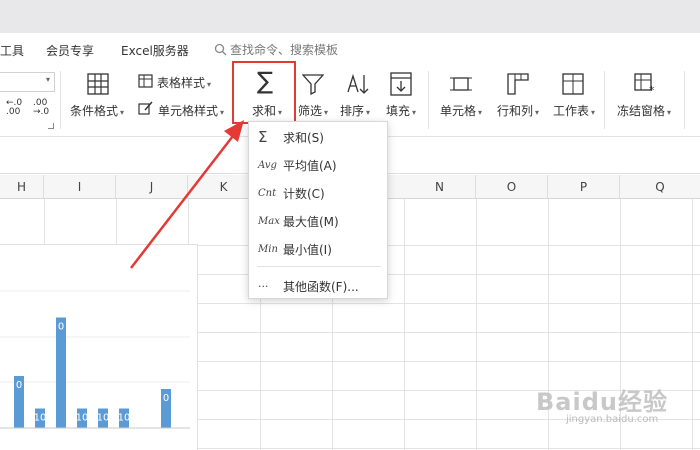  Describe the element at coordinates (311, 221) in the screenshot. I see `menu-item-label: 最大值(M)` at that location.